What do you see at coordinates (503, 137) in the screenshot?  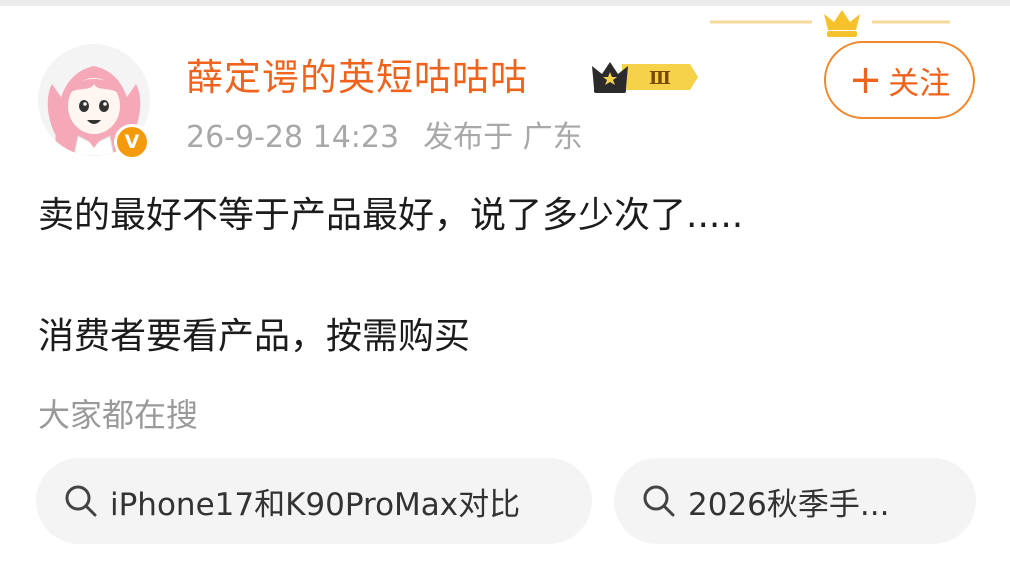 I see `post-location: 发布于 广东` at bounding box center [503, 137].